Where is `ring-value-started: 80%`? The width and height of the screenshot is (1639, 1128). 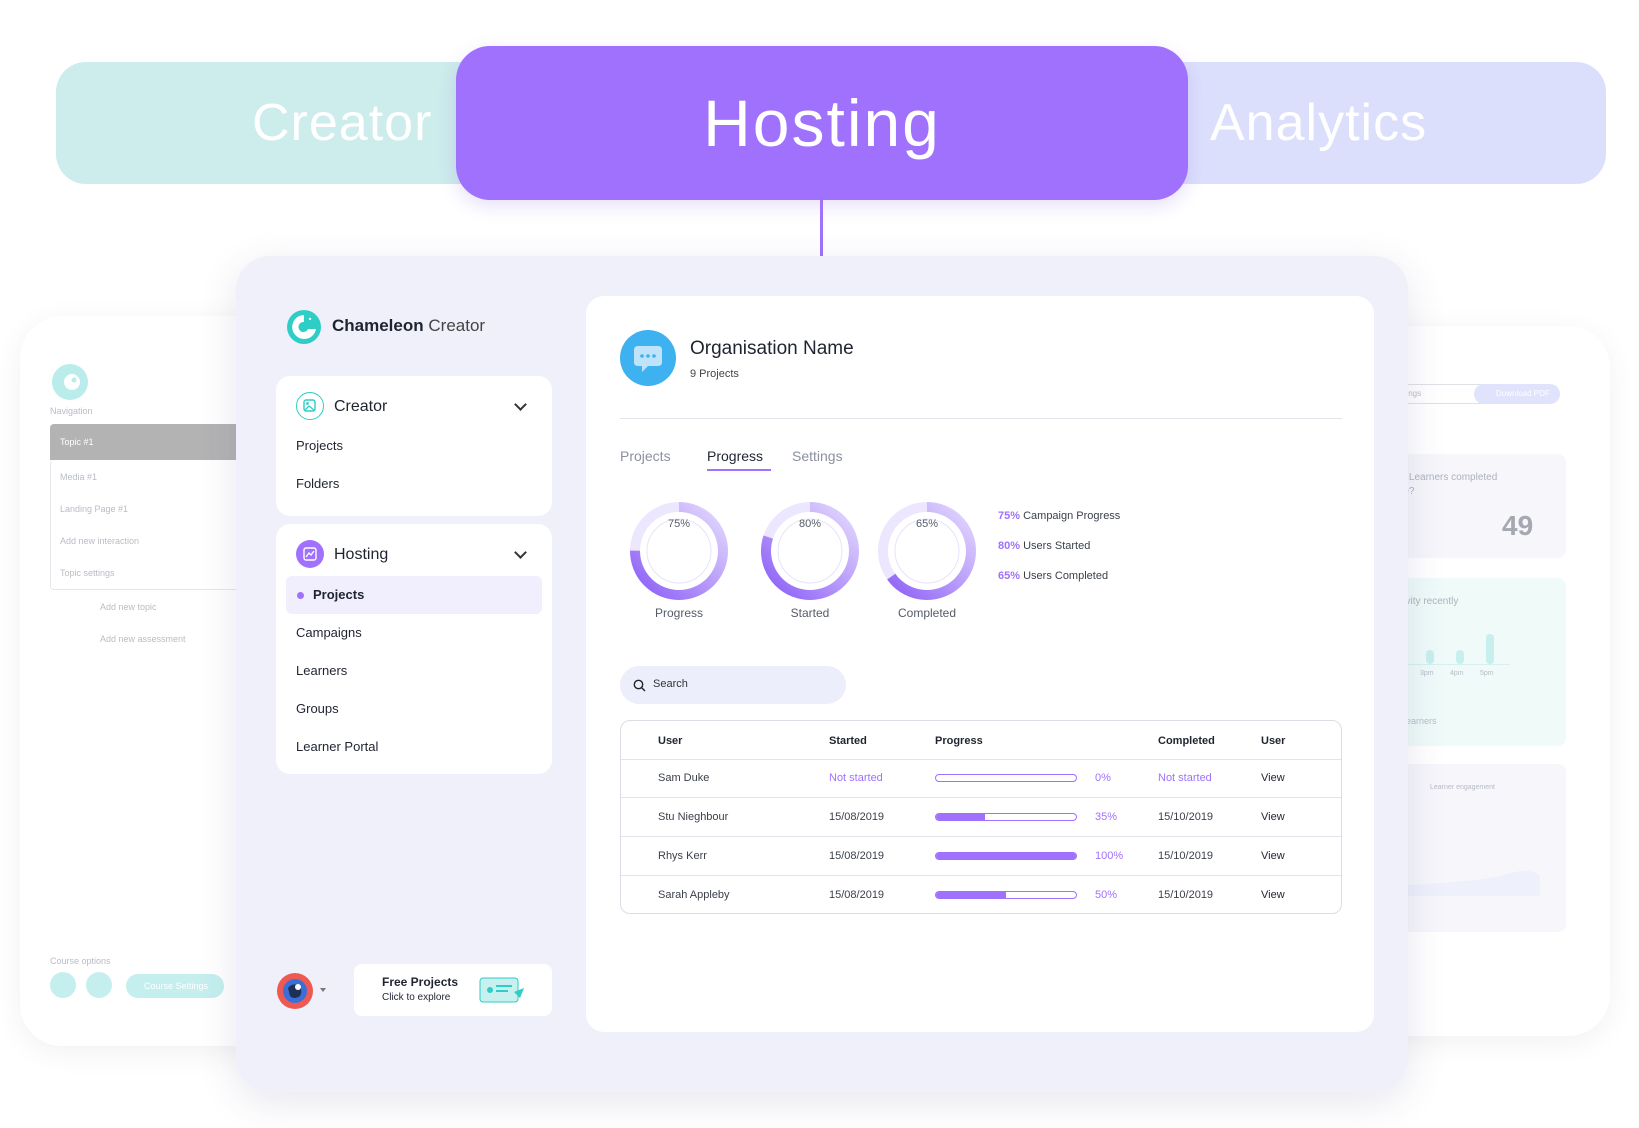
ring-value-started: 80% is located at coordinates (810, 524).